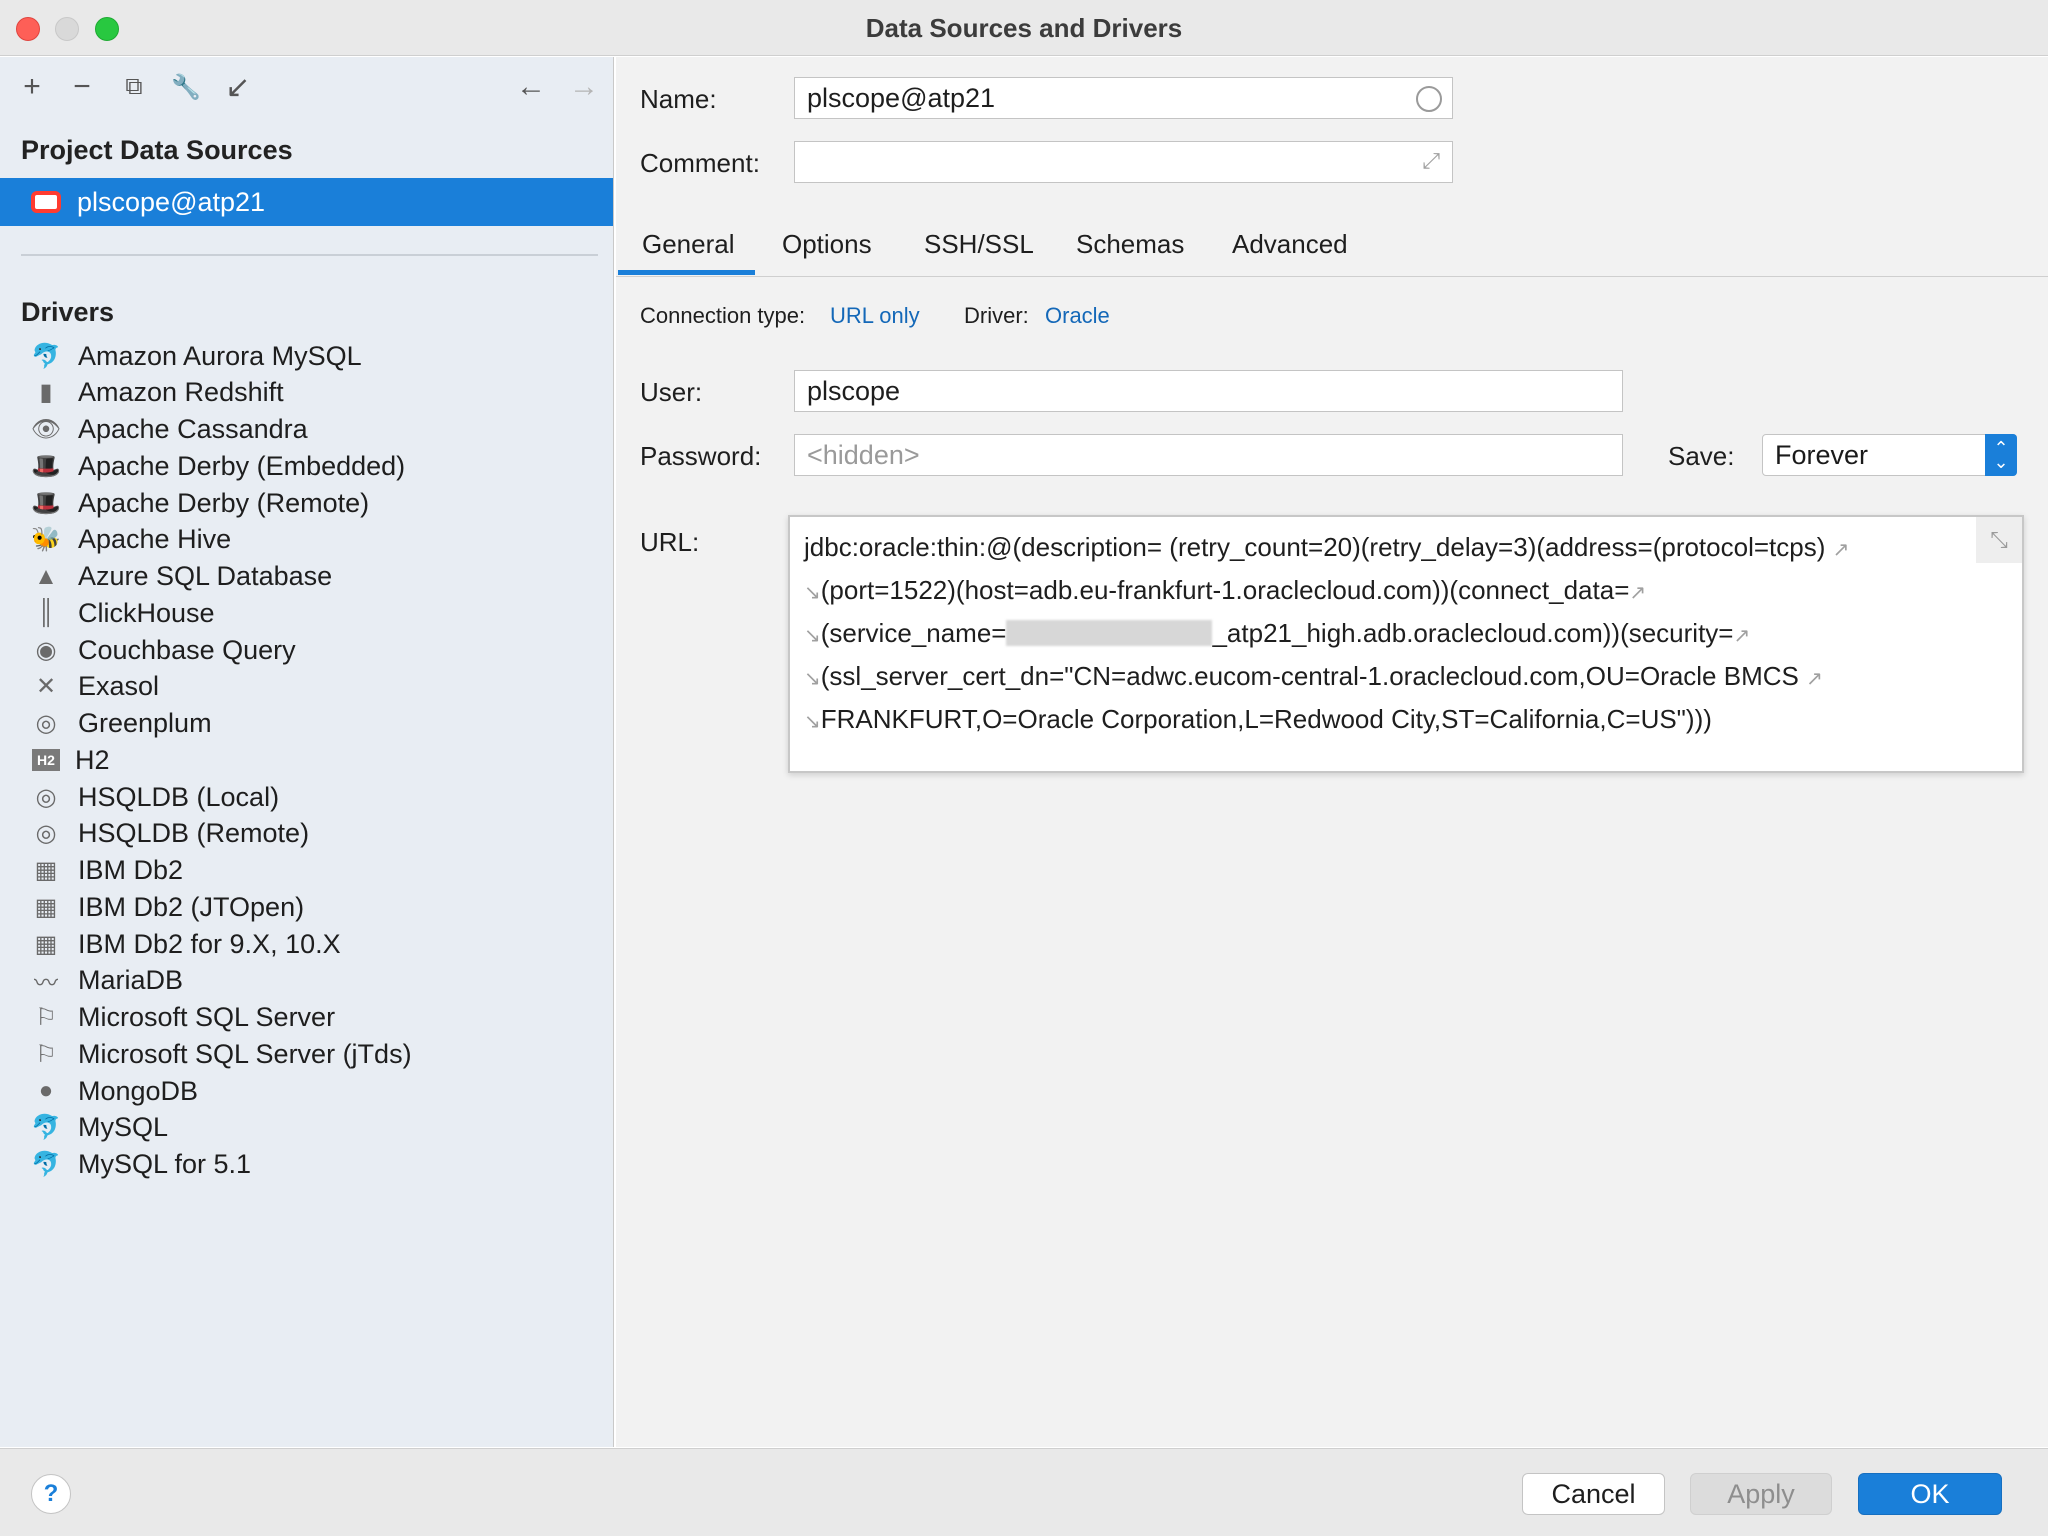  I want to click on driver-label: MariaDB, so click(131, 980).